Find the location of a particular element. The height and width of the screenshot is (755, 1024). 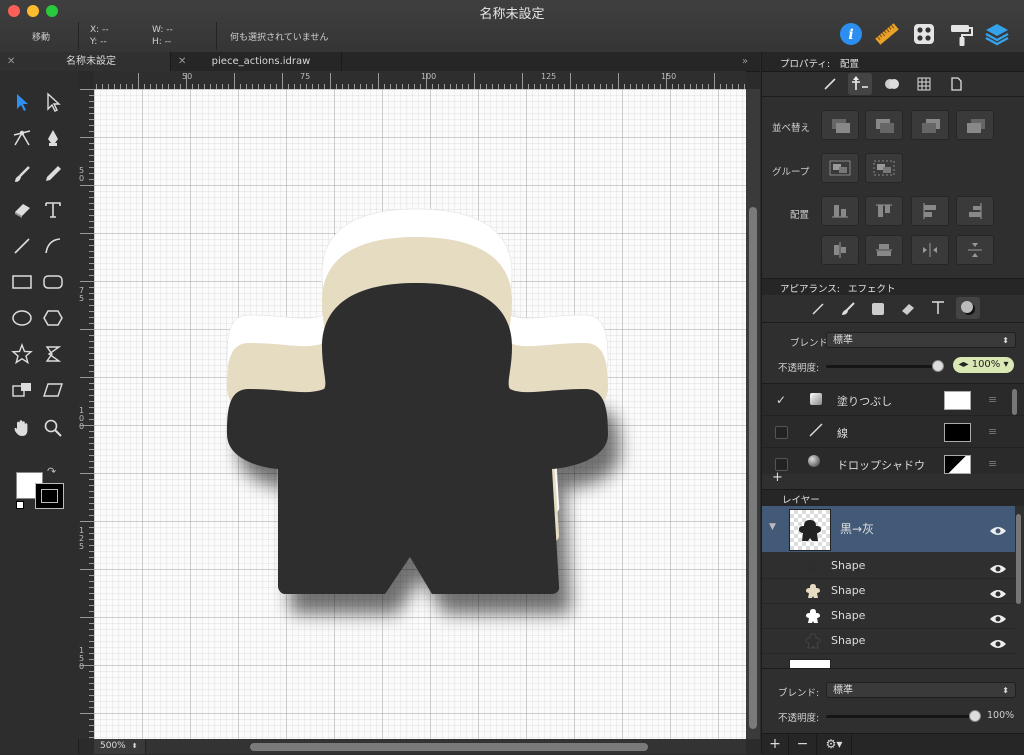

stroke-color-swatch is located at coordinates (49, 496).